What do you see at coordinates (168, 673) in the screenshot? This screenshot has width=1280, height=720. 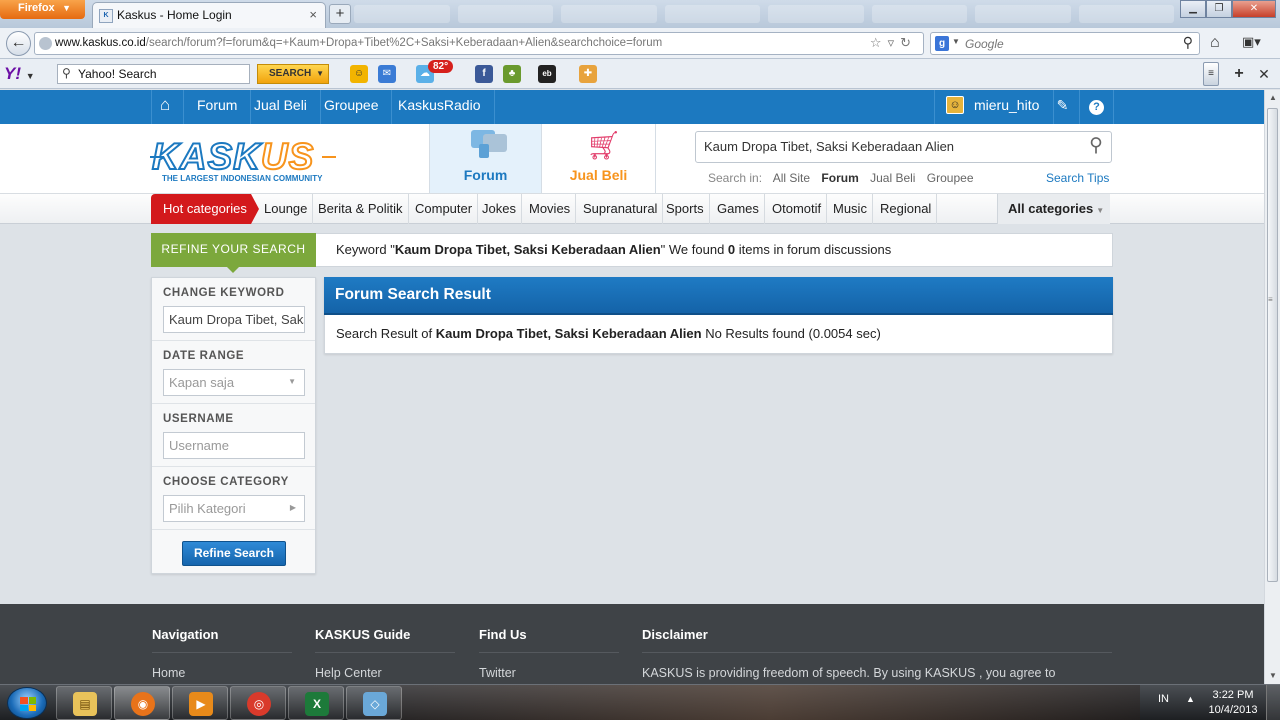 I see `footer-link-home: Home` at bounding box center [168, 673].